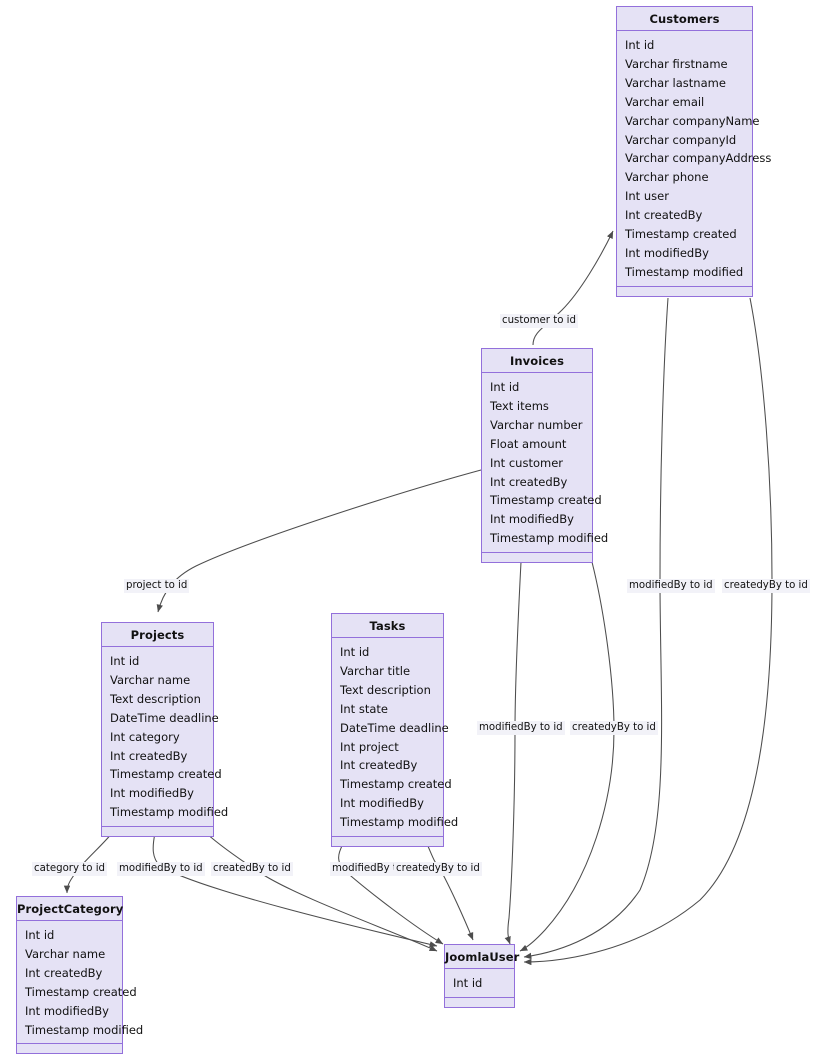 The width and height of the screenshot is (816, 1059). I want to click on attribute: Int category, so click(145, 736).